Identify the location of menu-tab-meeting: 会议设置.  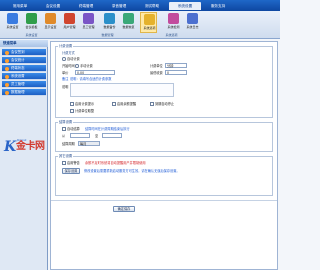
(53, 6).